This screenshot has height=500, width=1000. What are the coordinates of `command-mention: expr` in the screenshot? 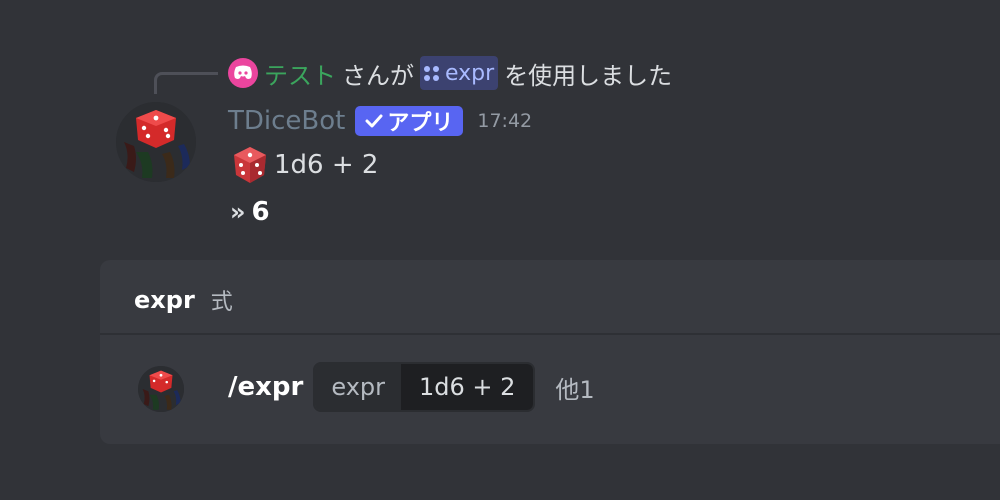 It's located at (459, 73).